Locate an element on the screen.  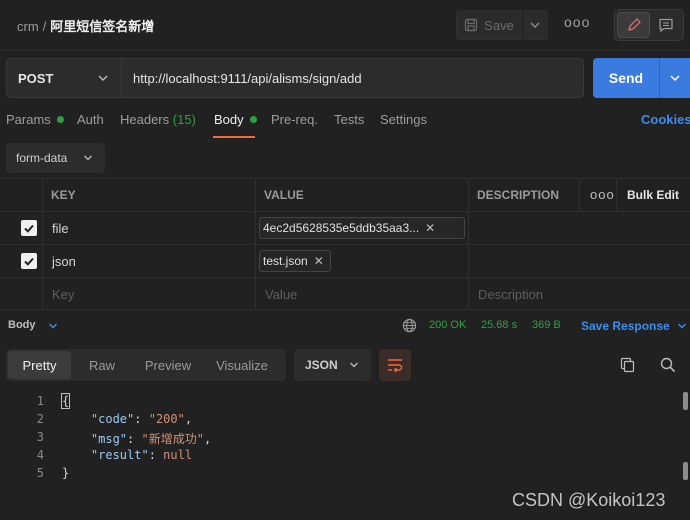
save-icon is located at coordinates (471, 25).